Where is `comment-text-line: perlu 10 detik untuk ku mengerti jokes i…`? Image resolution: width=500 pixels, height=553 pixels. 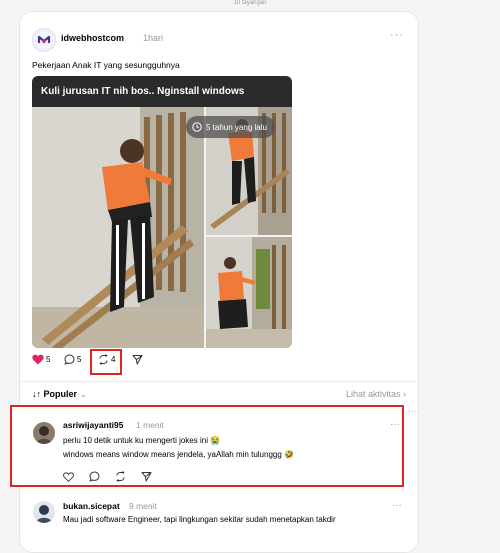
comment-text-line: perlu 10 detik untuk ku mengerti jokes i… is located at coordinates (142, 440).